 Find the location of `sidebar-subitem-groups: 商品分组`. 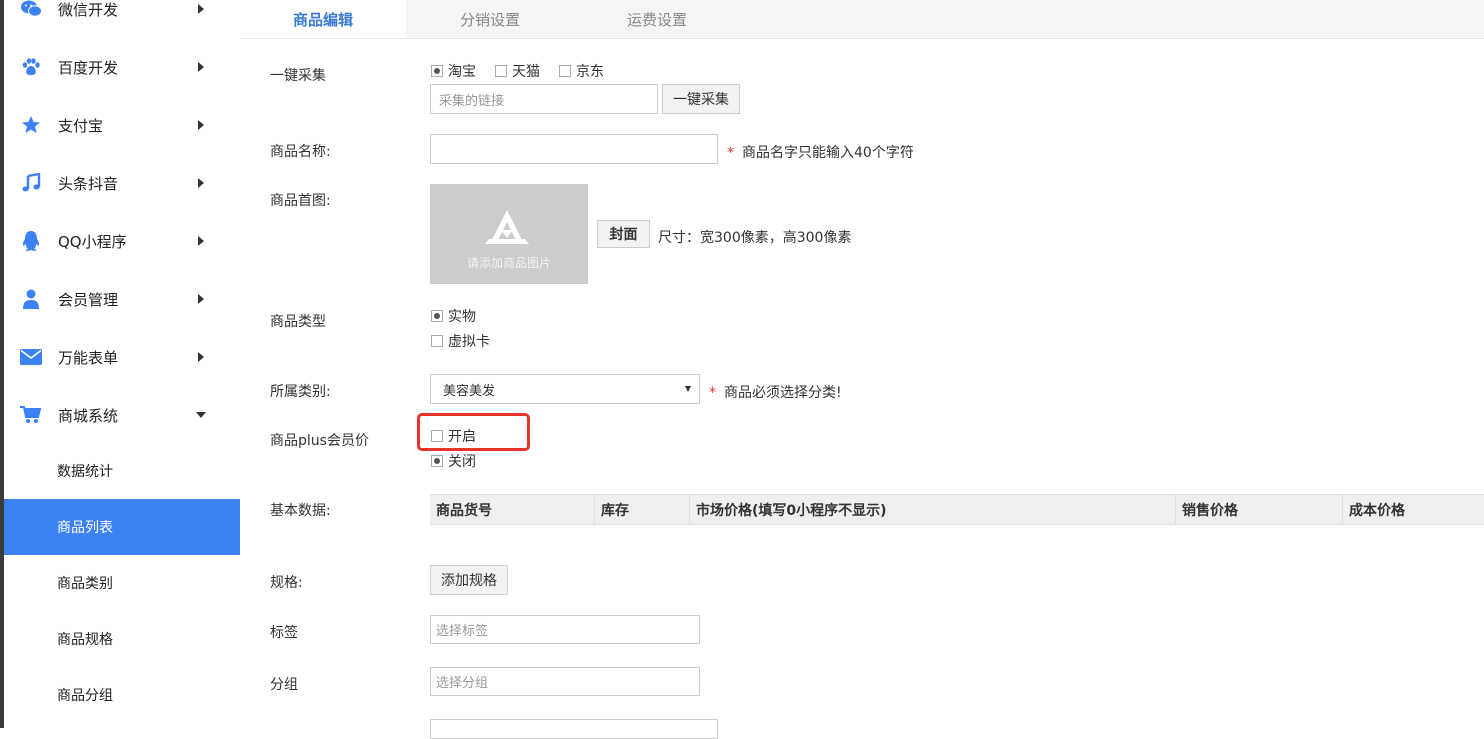

sidebar-subitem-groups: 商品分组 is located at coordinates (122, 695).